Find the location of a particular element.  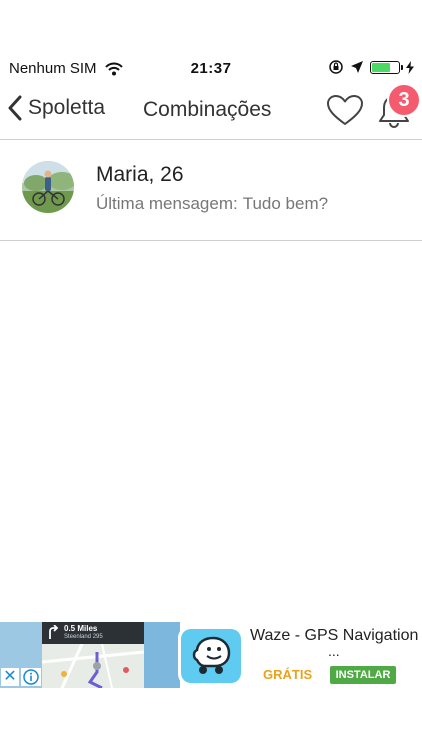

nav-bar: Spoletta Combinações 3 is located at coordinates (211, 111).